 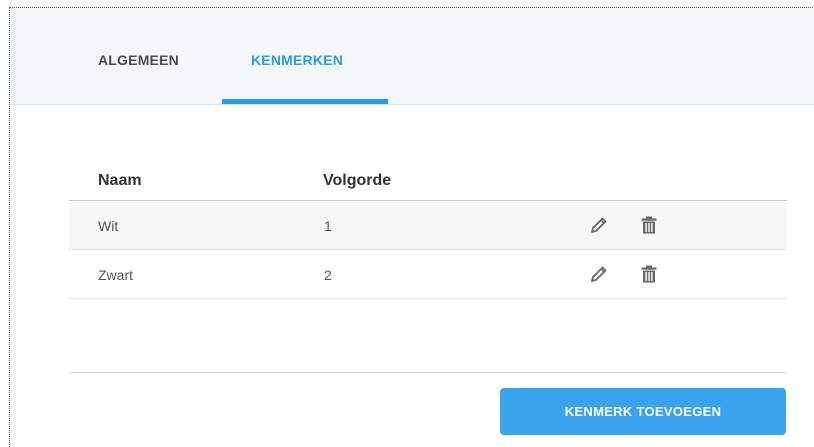 I want to click on column-header-naam: Naam, so click(x=120, y=180).